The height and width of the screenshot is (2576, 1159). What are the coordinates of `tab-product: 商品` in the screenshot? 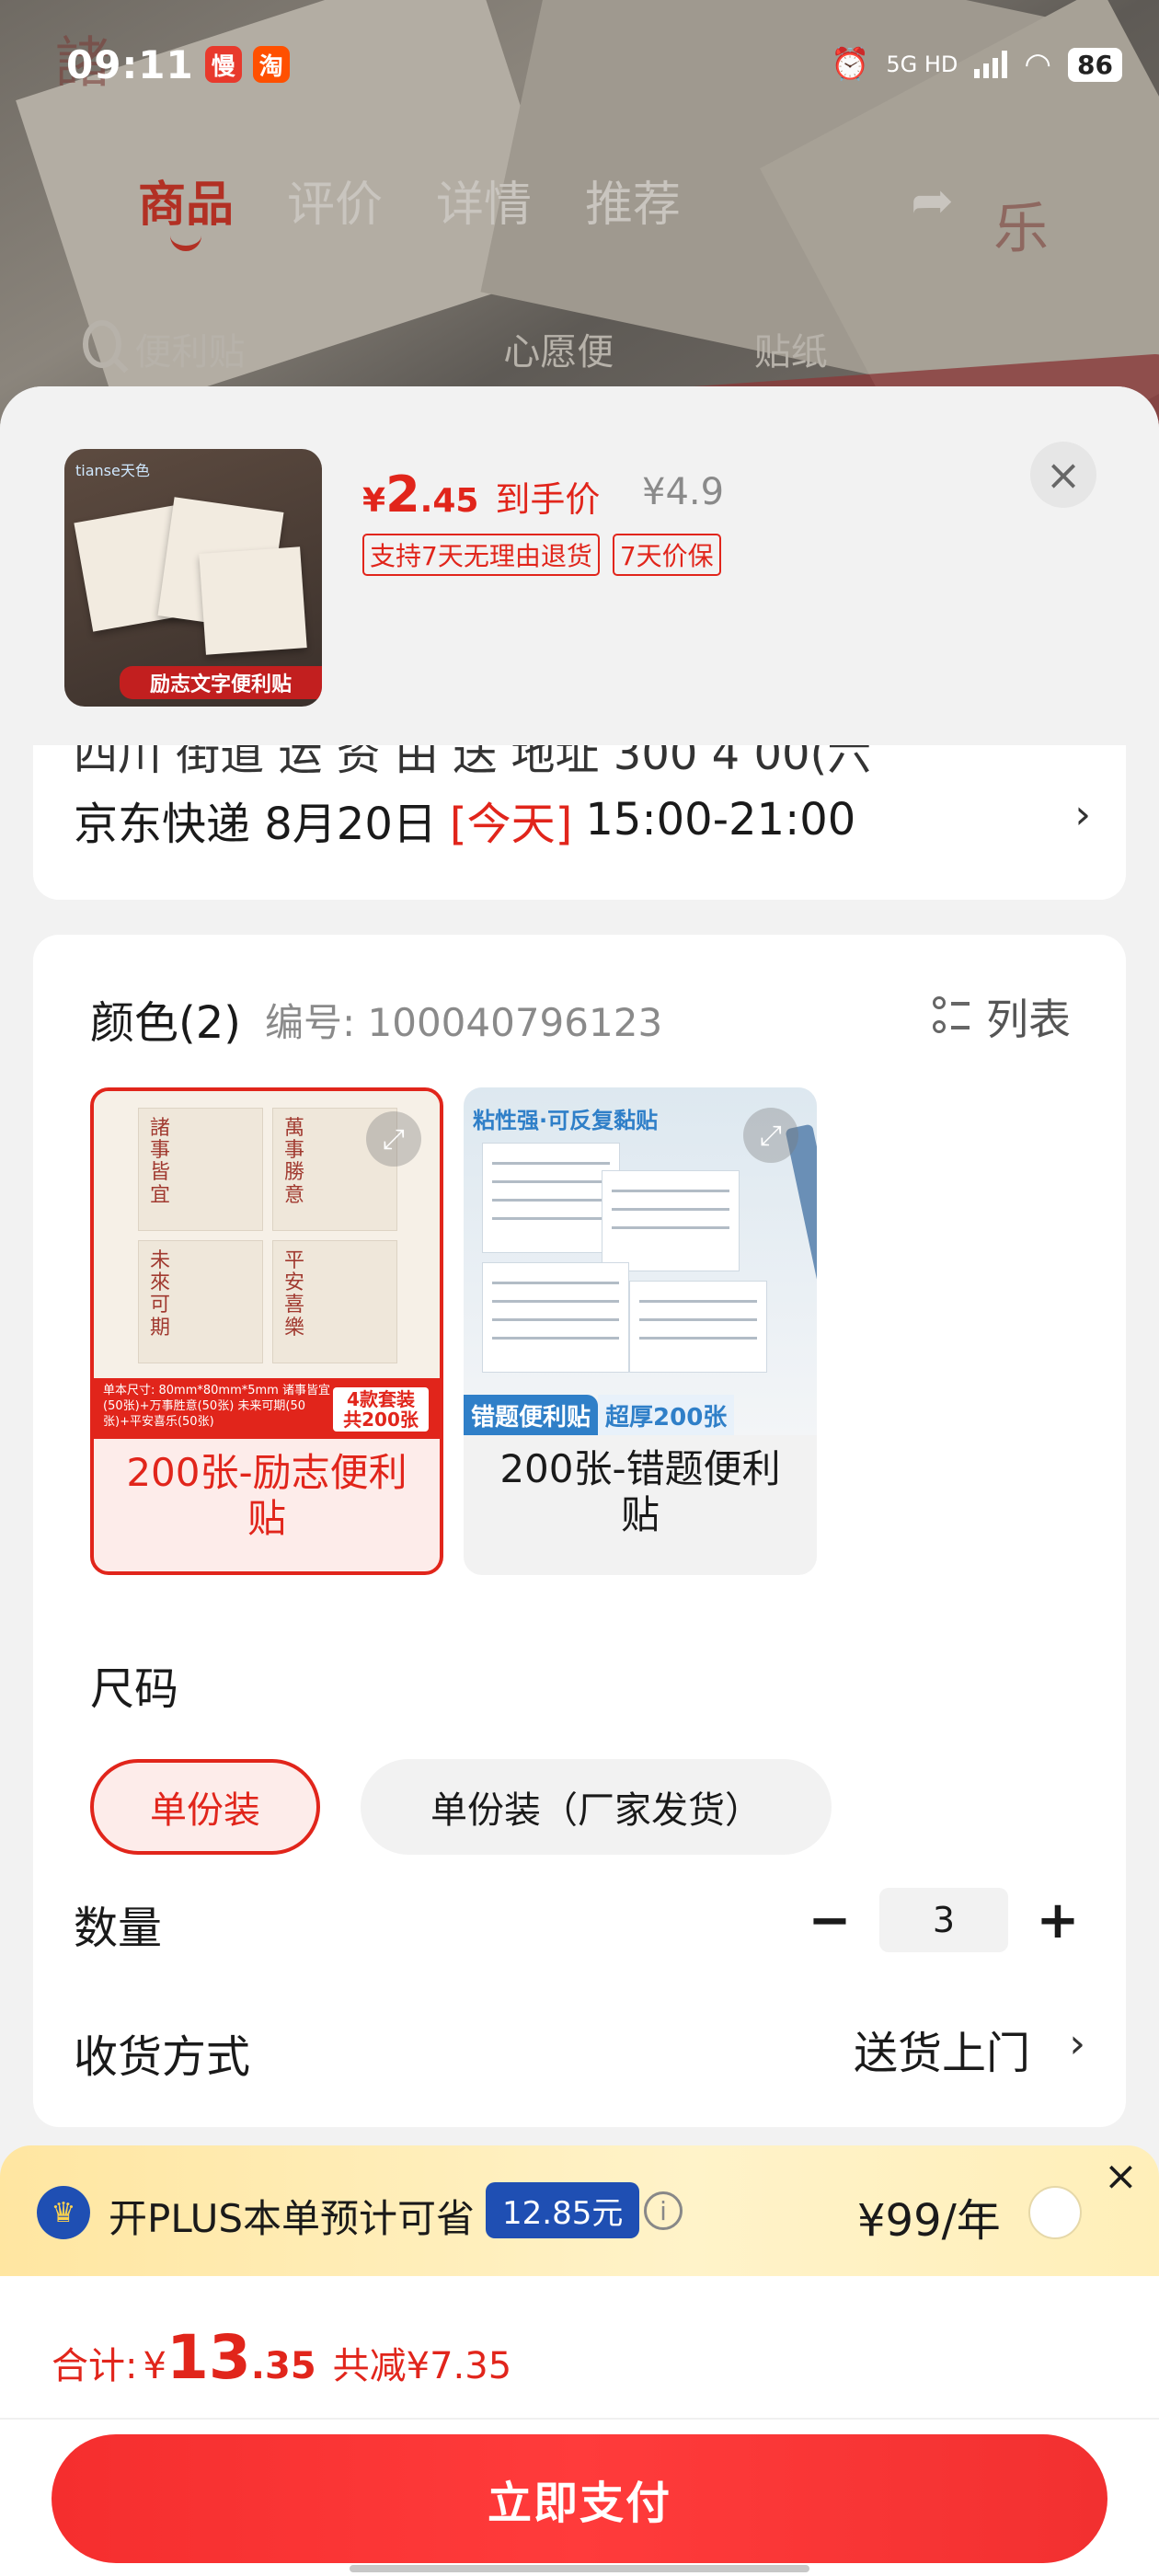 It's located at (186, 208).